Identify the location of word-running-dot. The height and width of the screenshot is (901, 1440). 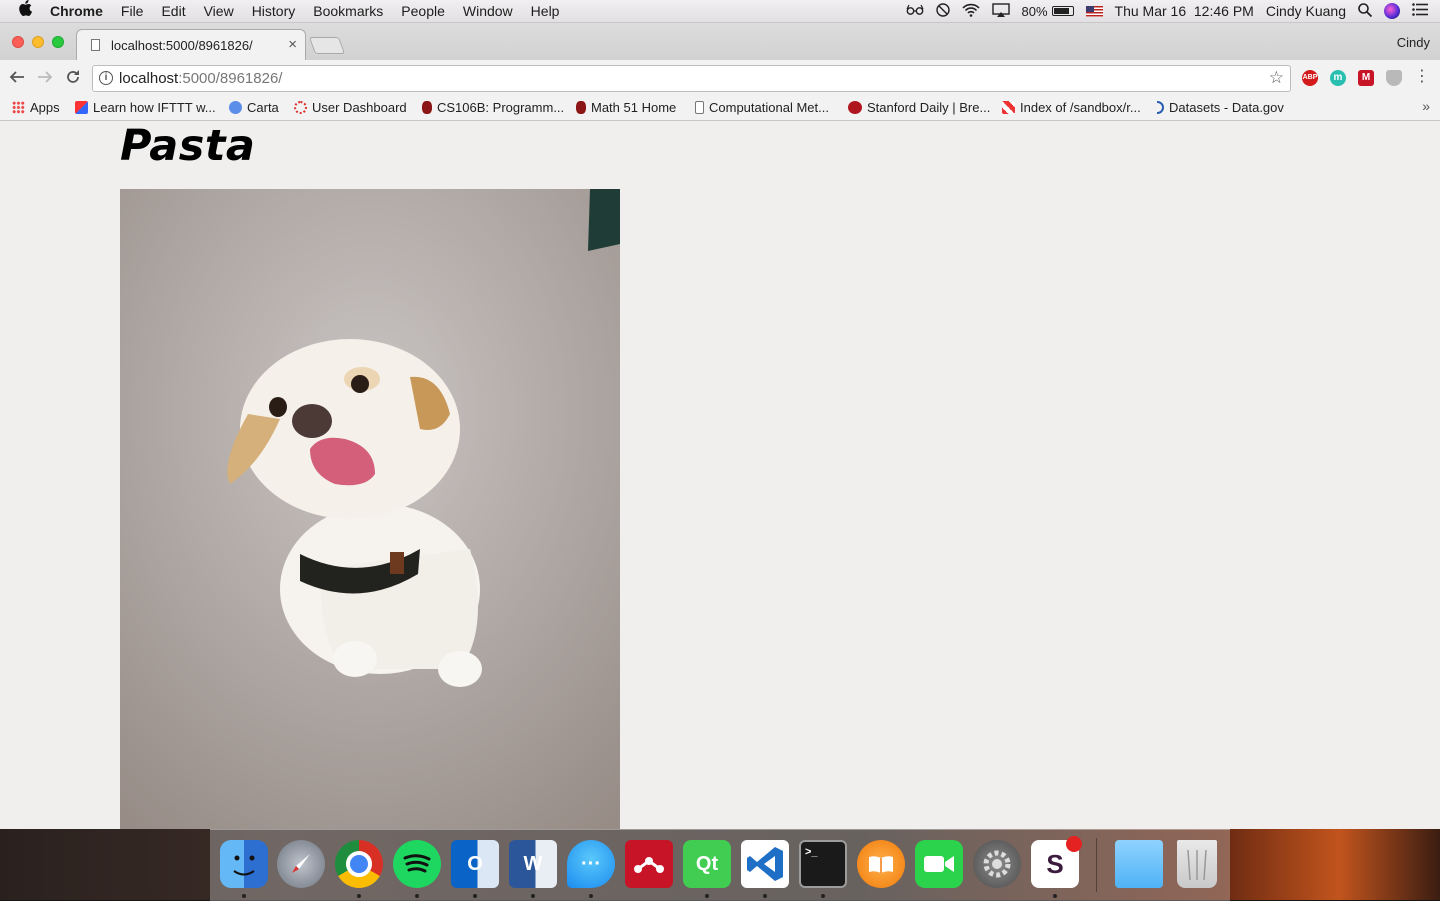
(533, 896).